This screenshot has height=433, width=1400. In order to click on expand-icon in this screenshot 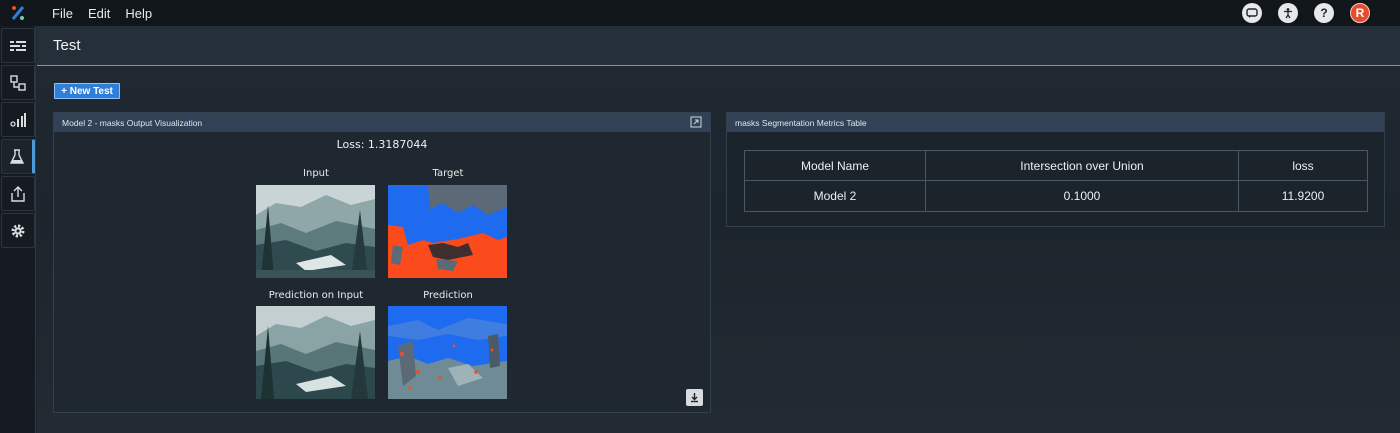, I will do `click(696, 122)`.